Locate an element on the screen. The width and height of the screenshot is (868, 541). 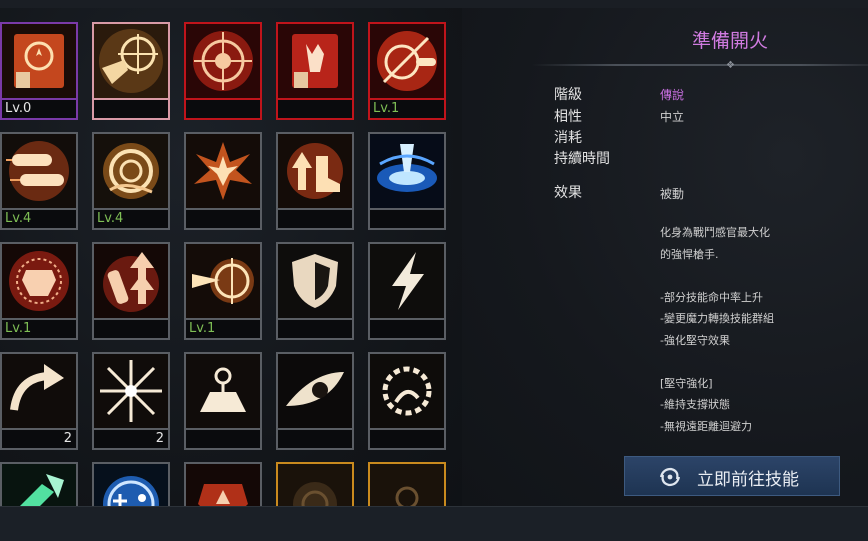
go-to-skill-button: 立即前往技能 is located at coordinates (732, 476).